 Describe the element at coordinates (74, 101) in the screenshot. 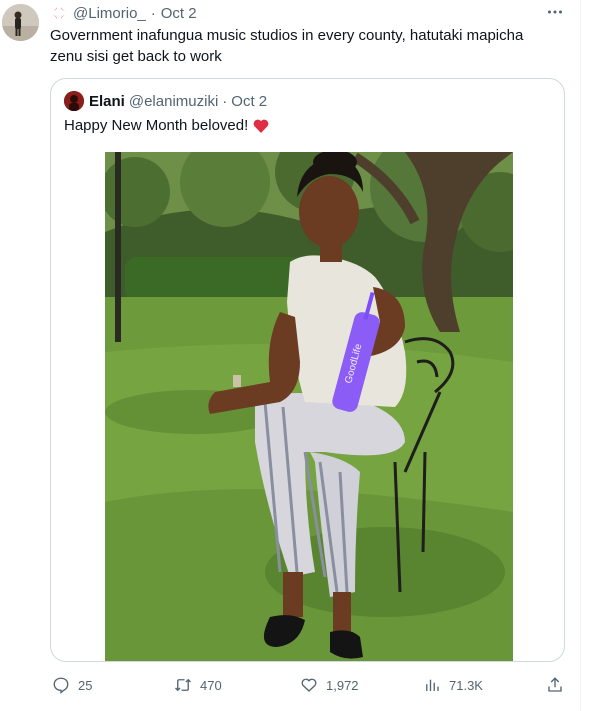

I see `quote-avatar` at that location.